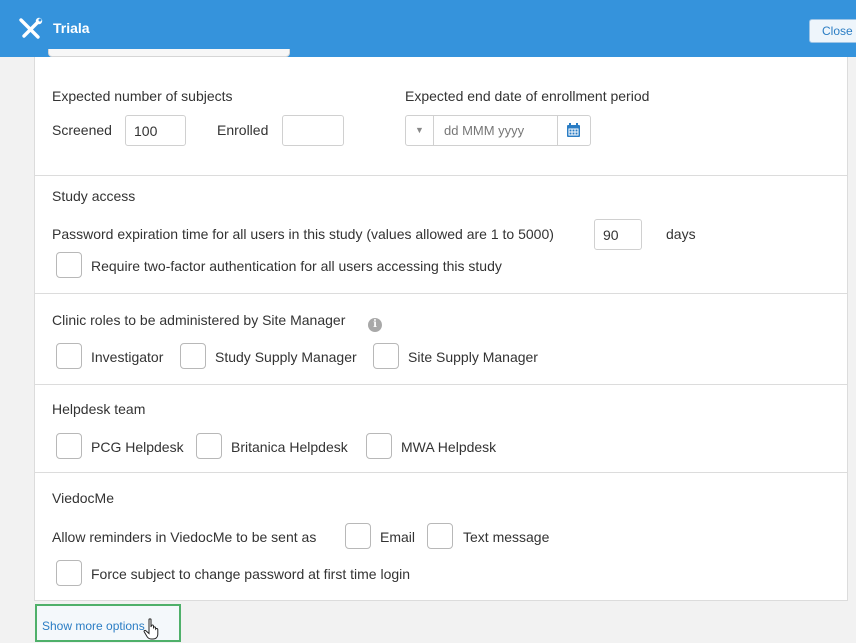 This screenshot has height=643, width=856. I want to click on investigator-checkbox, so click(69, 356).